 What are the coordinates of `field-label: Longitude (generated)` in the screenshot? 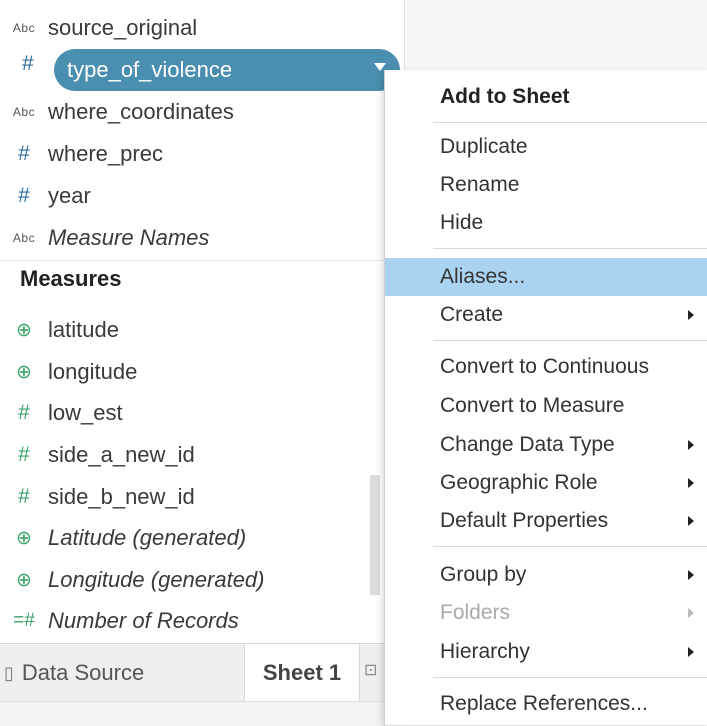 It's located at (156, 579).